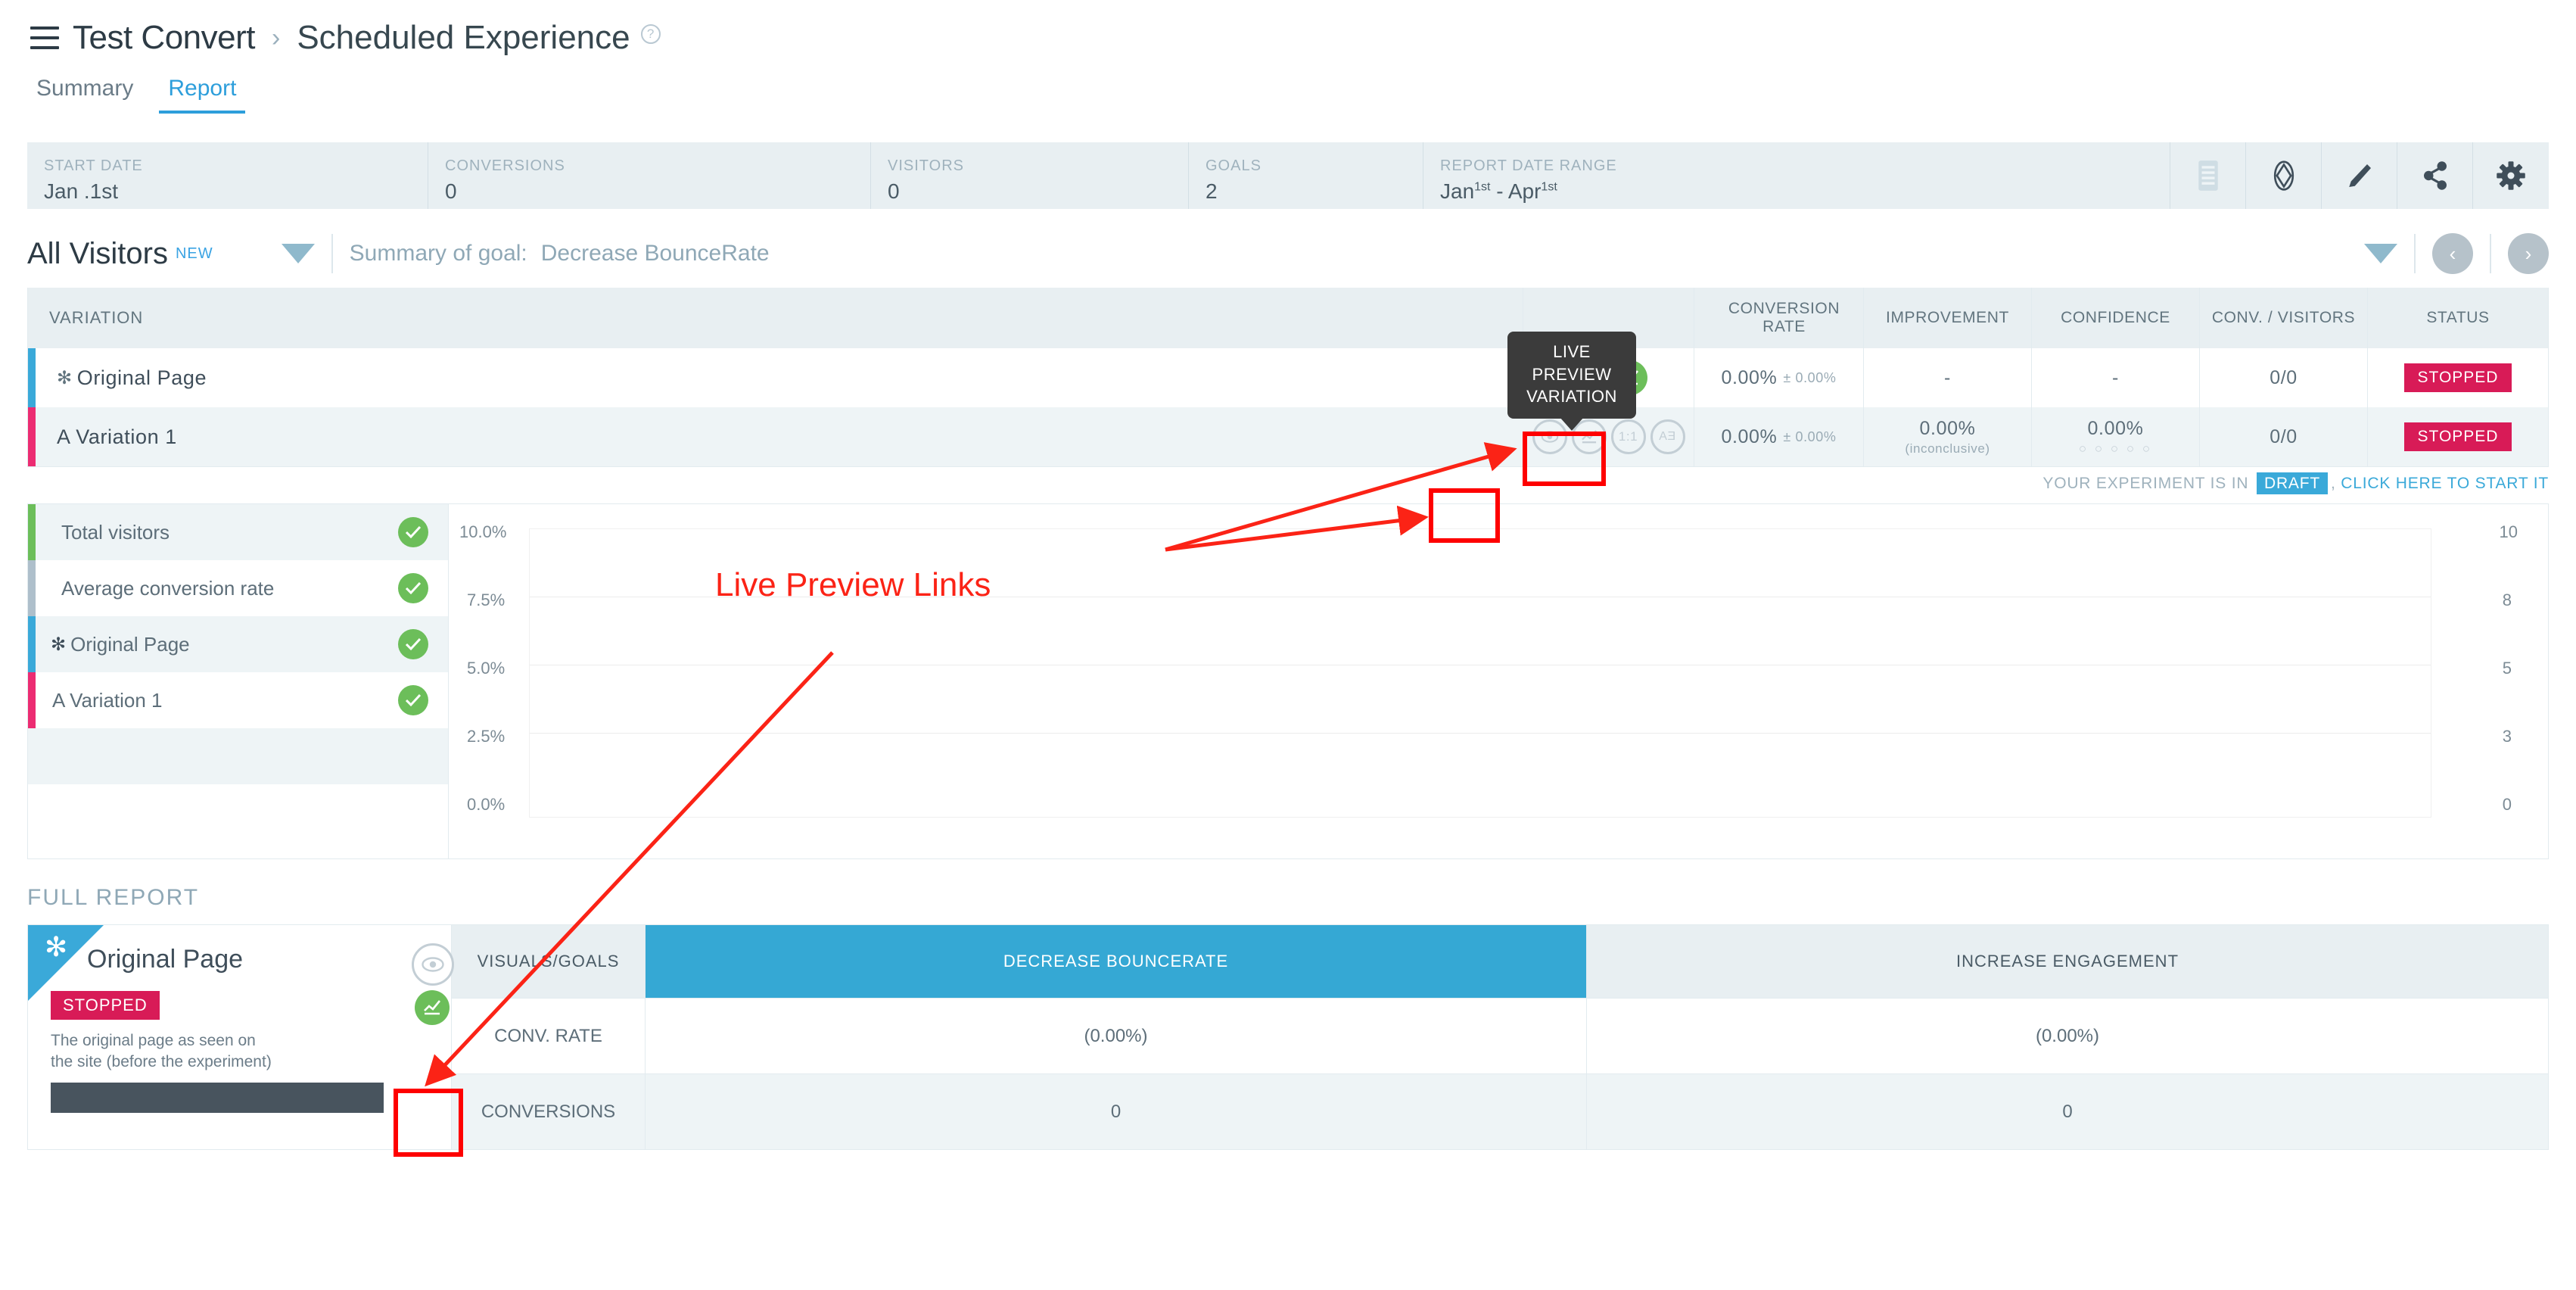  Describe the element at coordinates (45, 37) in the screenshot. I see `hamburger-icon` at that location.